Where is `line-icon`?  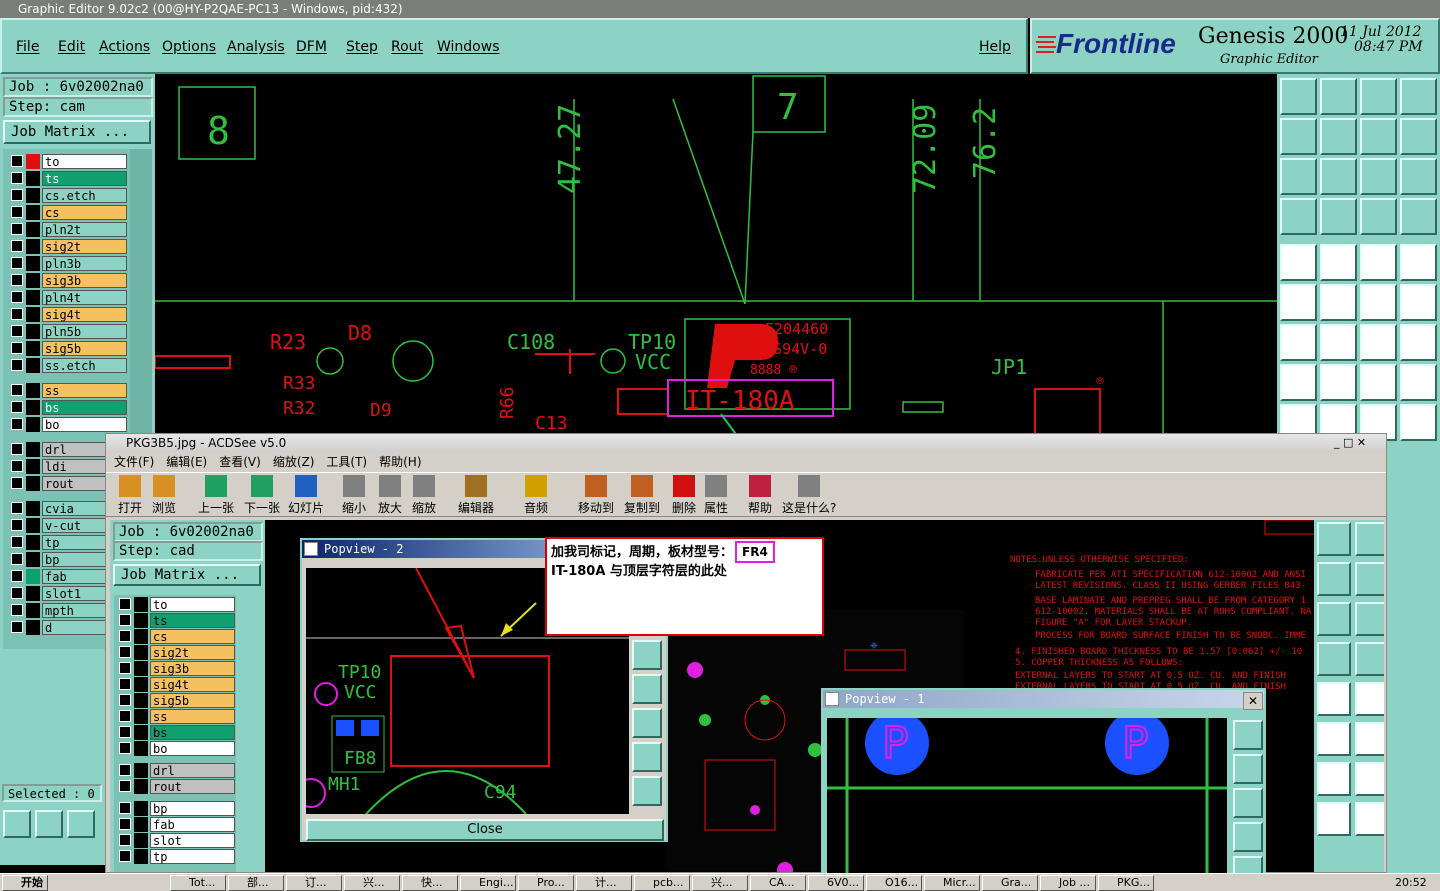 line-icon is located at coordinates (1338, 342).